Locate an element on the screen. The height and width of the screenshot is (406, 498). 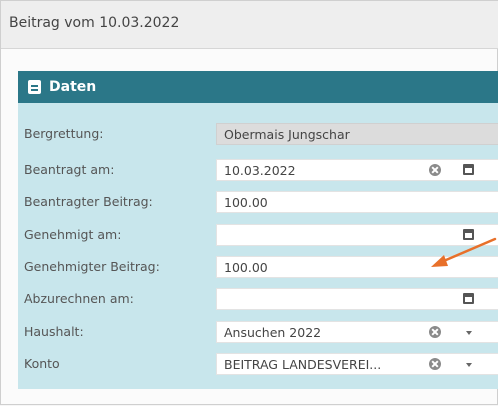
annotation-arrow is located at coordinates (464, 252).